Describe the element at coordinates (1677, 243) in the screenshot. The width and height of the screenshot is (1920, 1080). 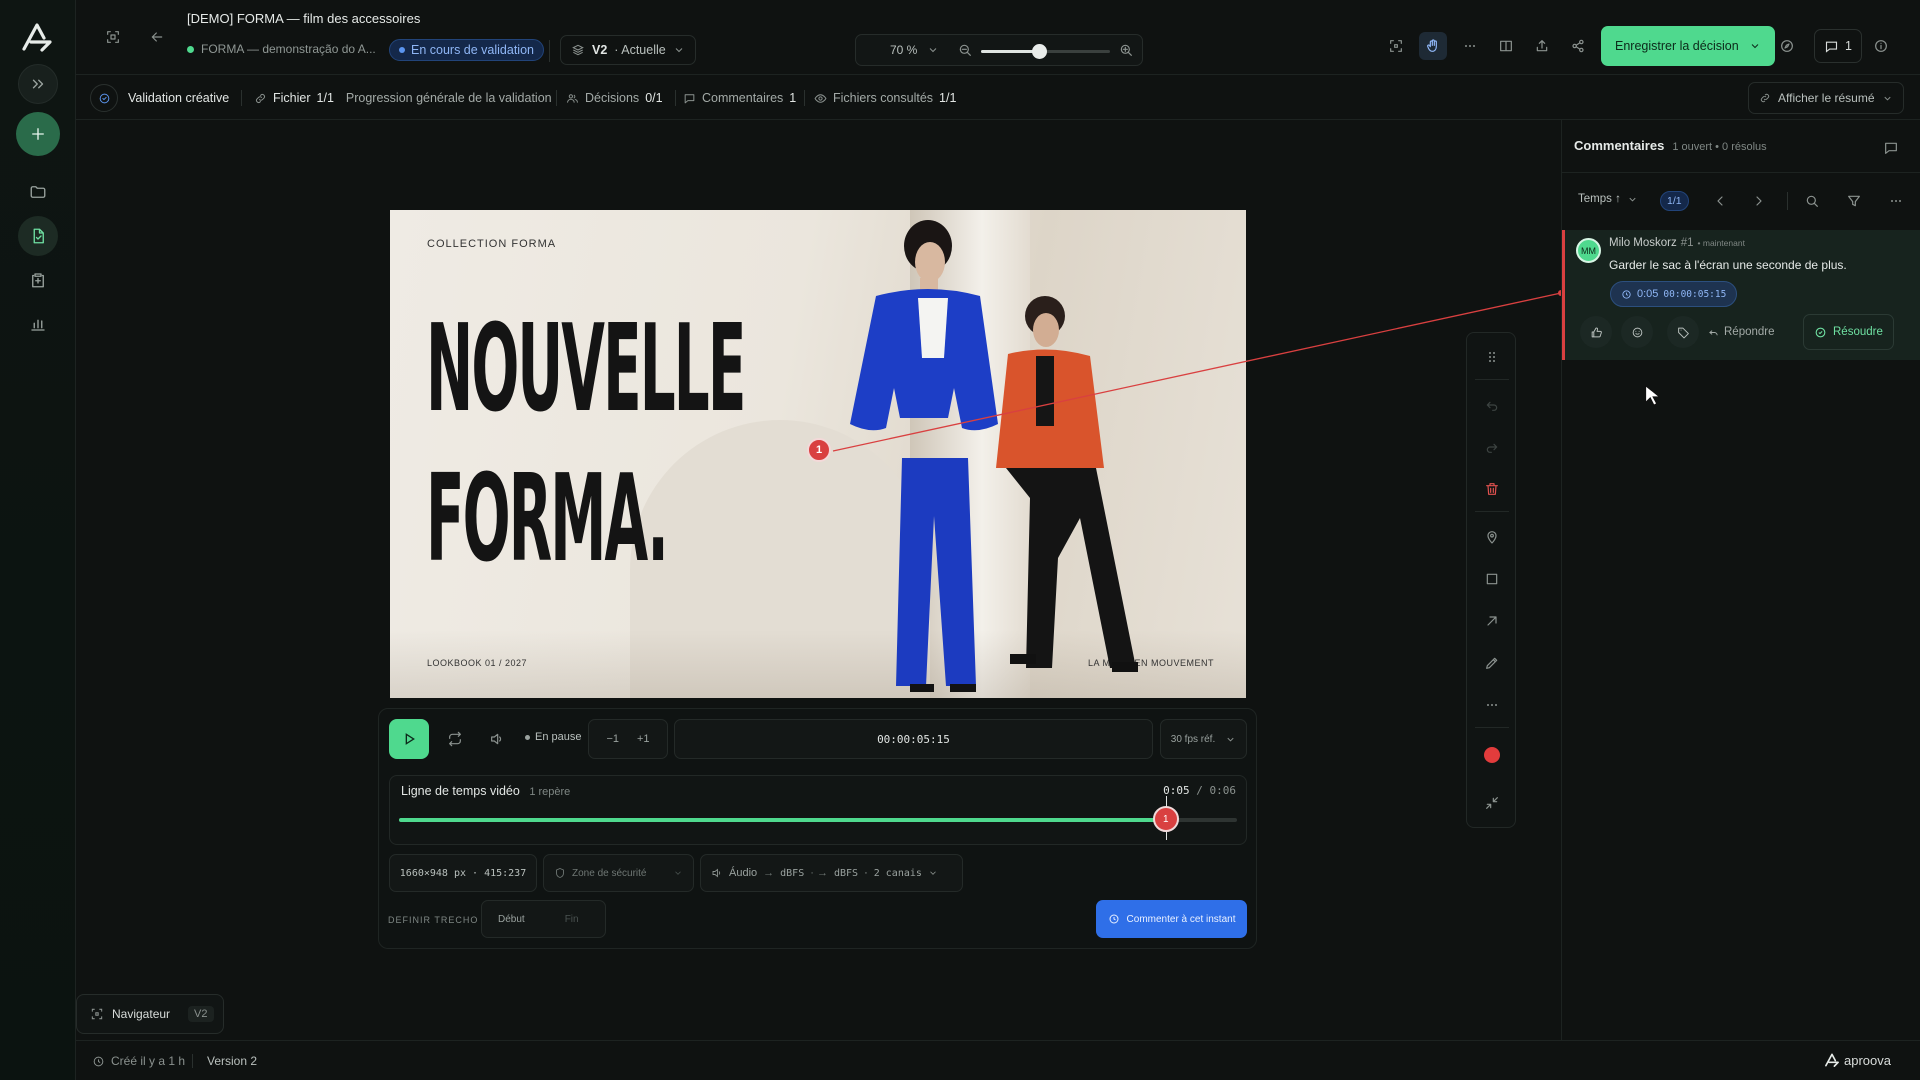
I see `comment-meta: Milo Moskorz #1 • maintenant` at that location.